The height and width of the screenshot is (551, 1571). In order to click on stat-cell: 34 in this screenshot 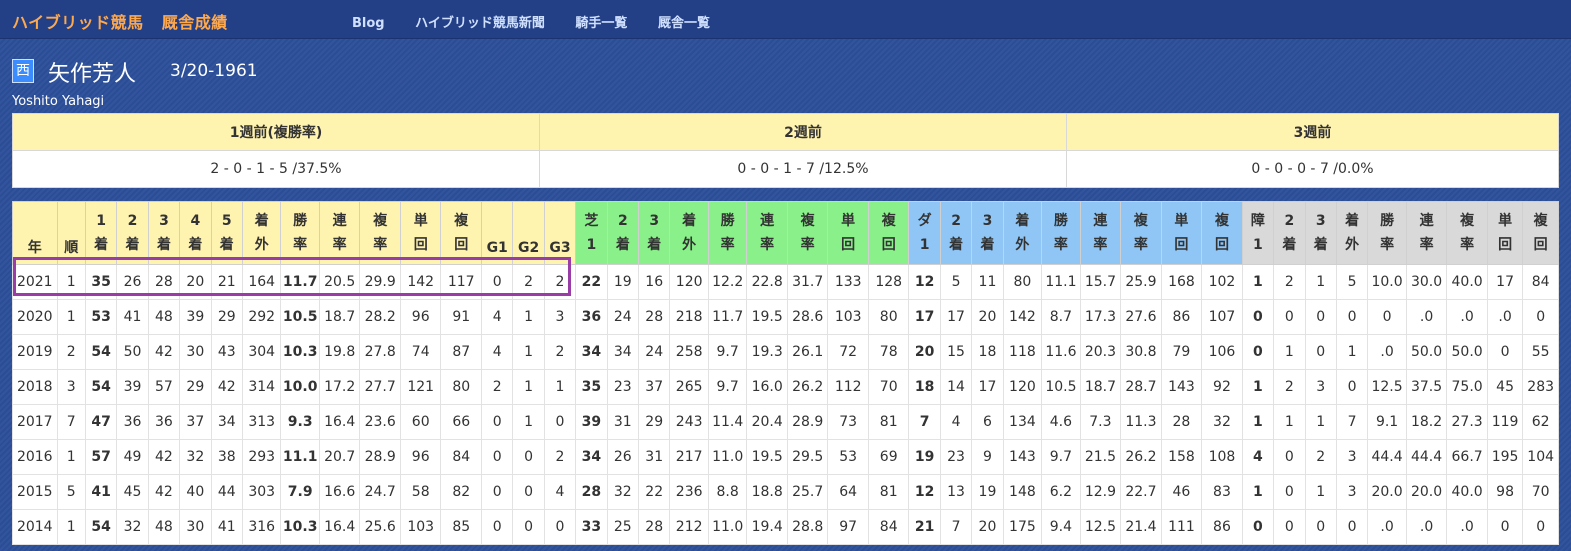, I will do `click(623, 352)`.